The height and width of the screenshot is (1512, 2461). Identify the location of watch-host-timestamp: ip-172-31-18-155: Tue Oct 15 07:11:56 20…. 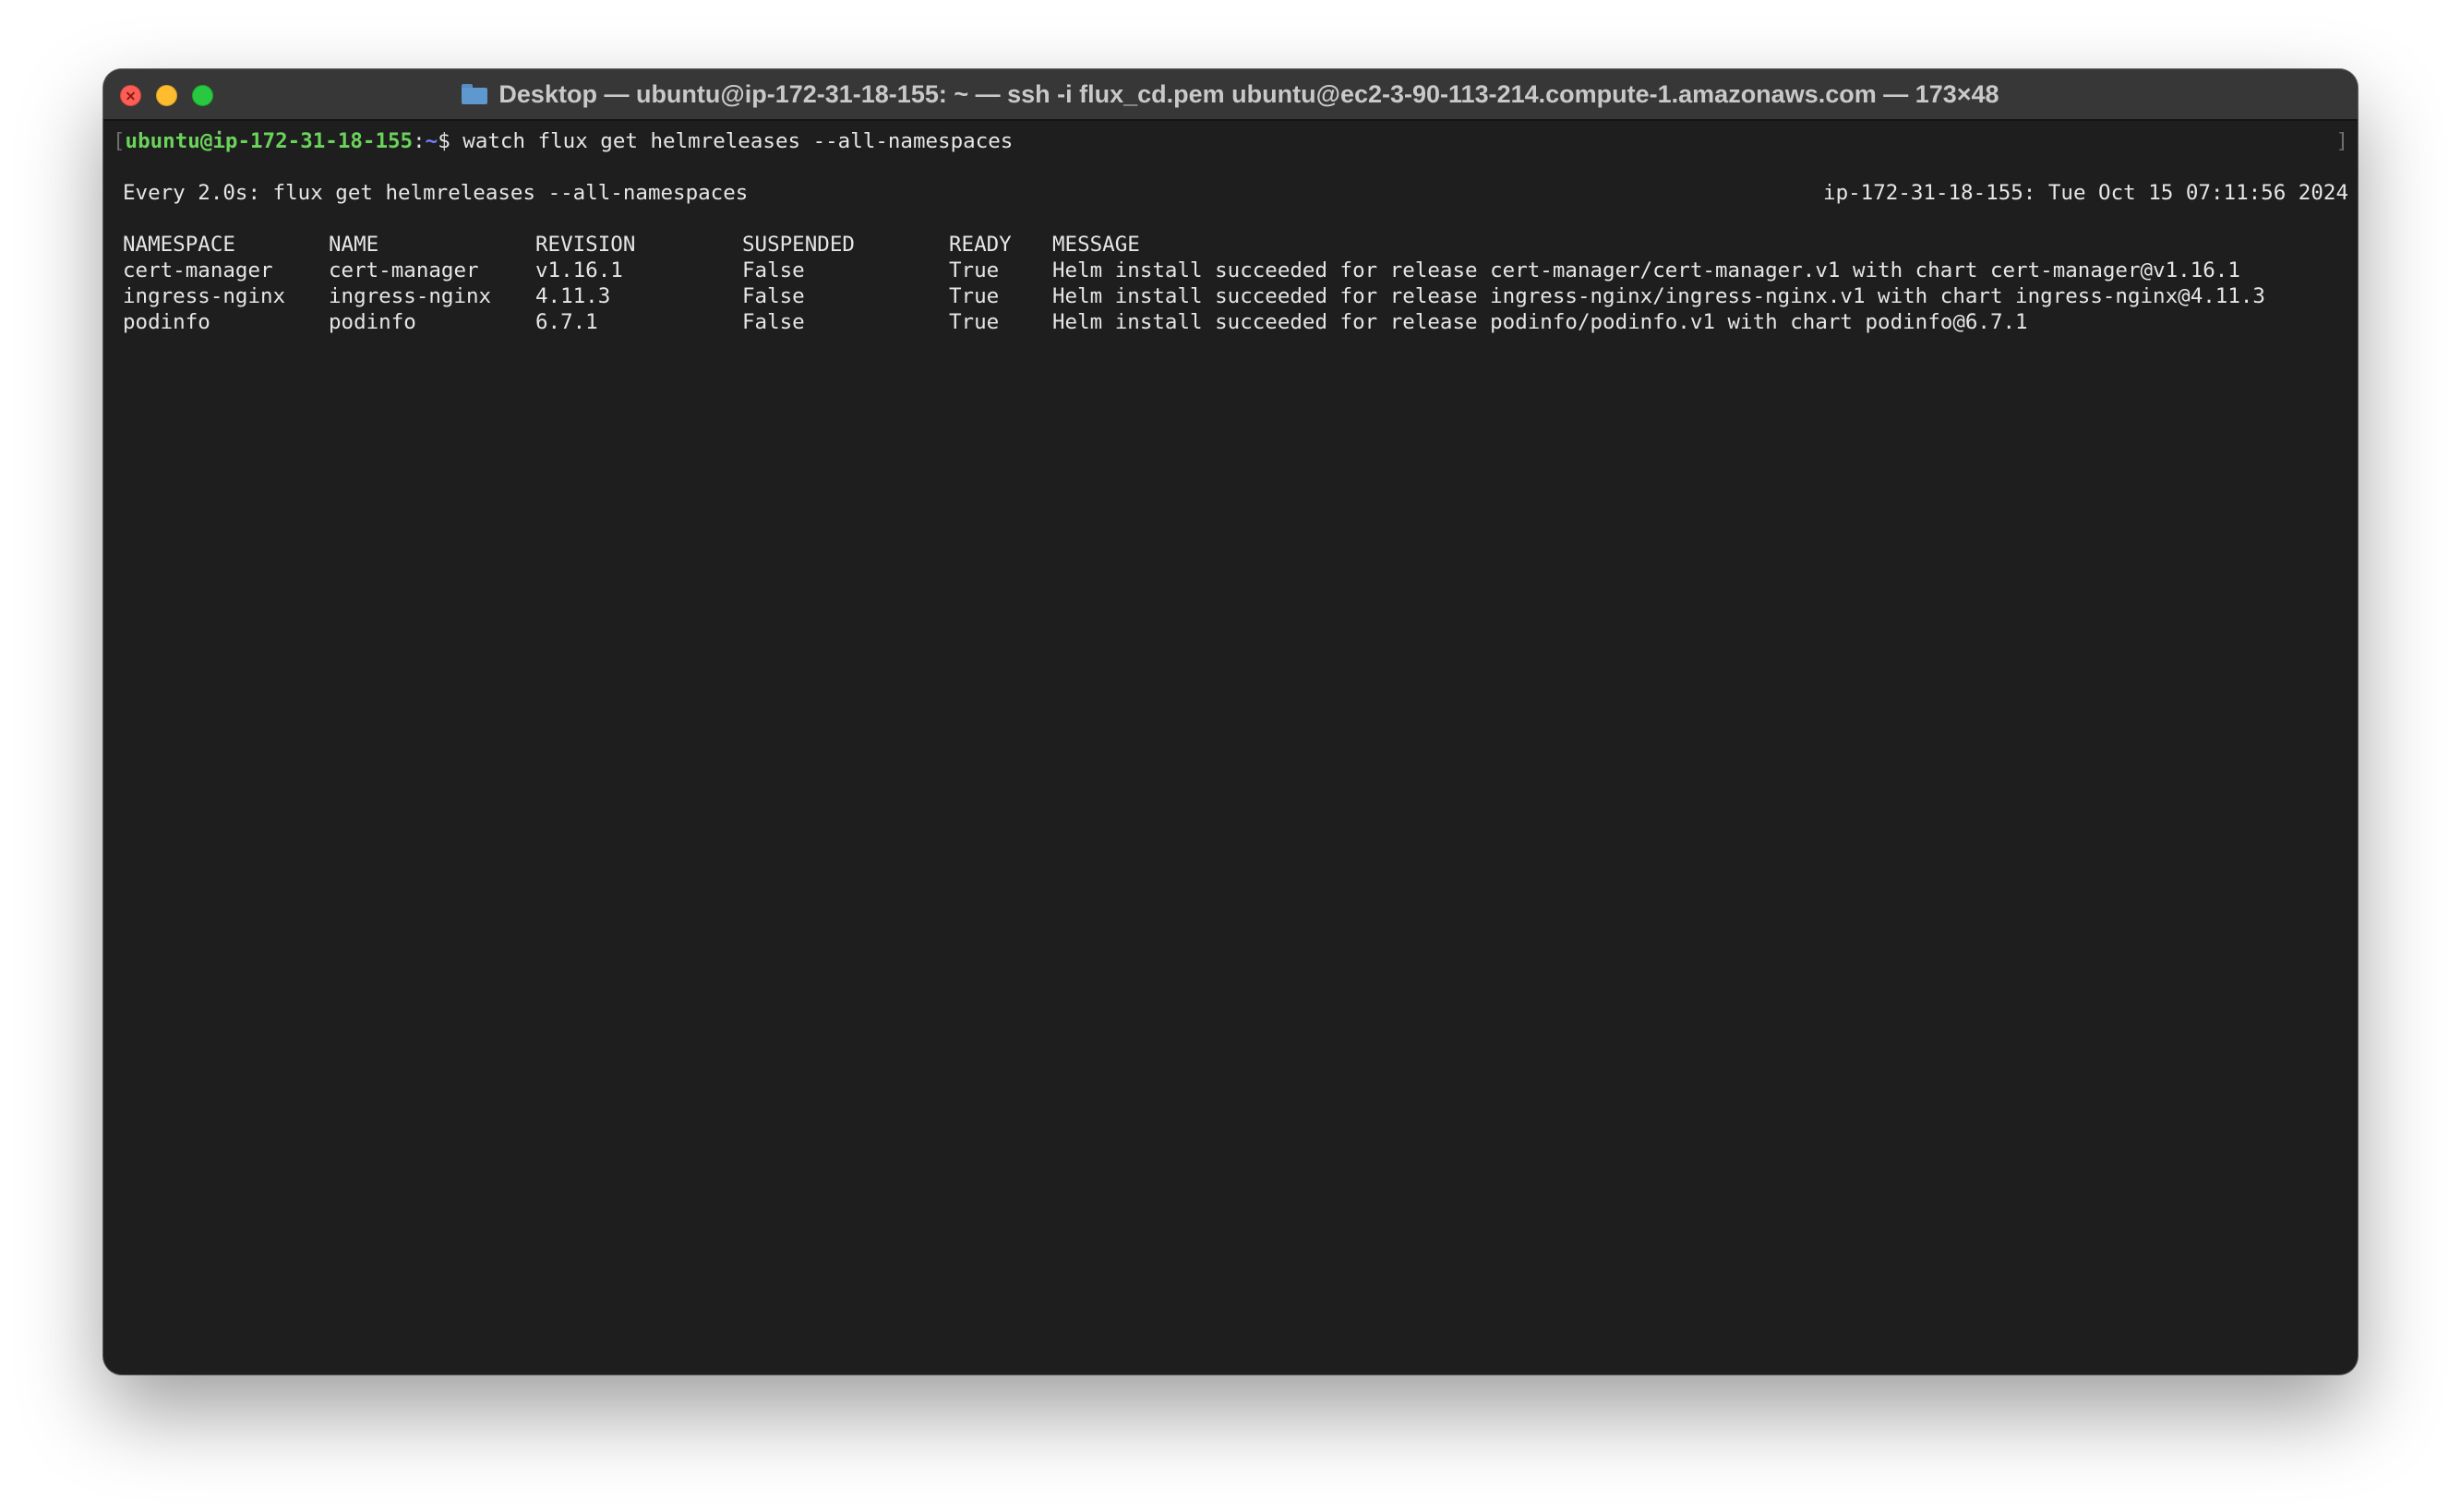
(2085, 193).